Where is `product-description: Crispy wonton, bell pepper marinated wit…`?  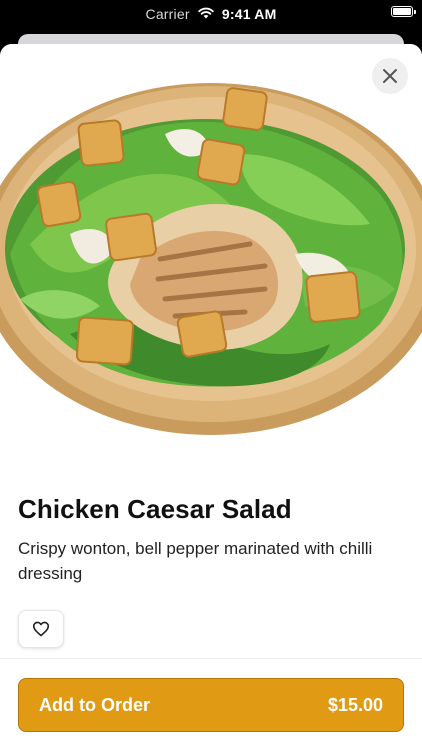 product-description: Crispy wonton, bell pepper marinated wit… is located at coordinates (195, 561).